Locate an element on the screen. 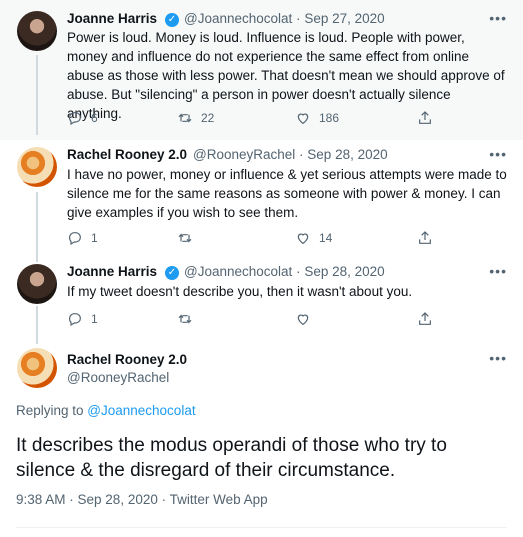 This screenshot has width=523, height=537. like-button is located at coordinates (307, 319).